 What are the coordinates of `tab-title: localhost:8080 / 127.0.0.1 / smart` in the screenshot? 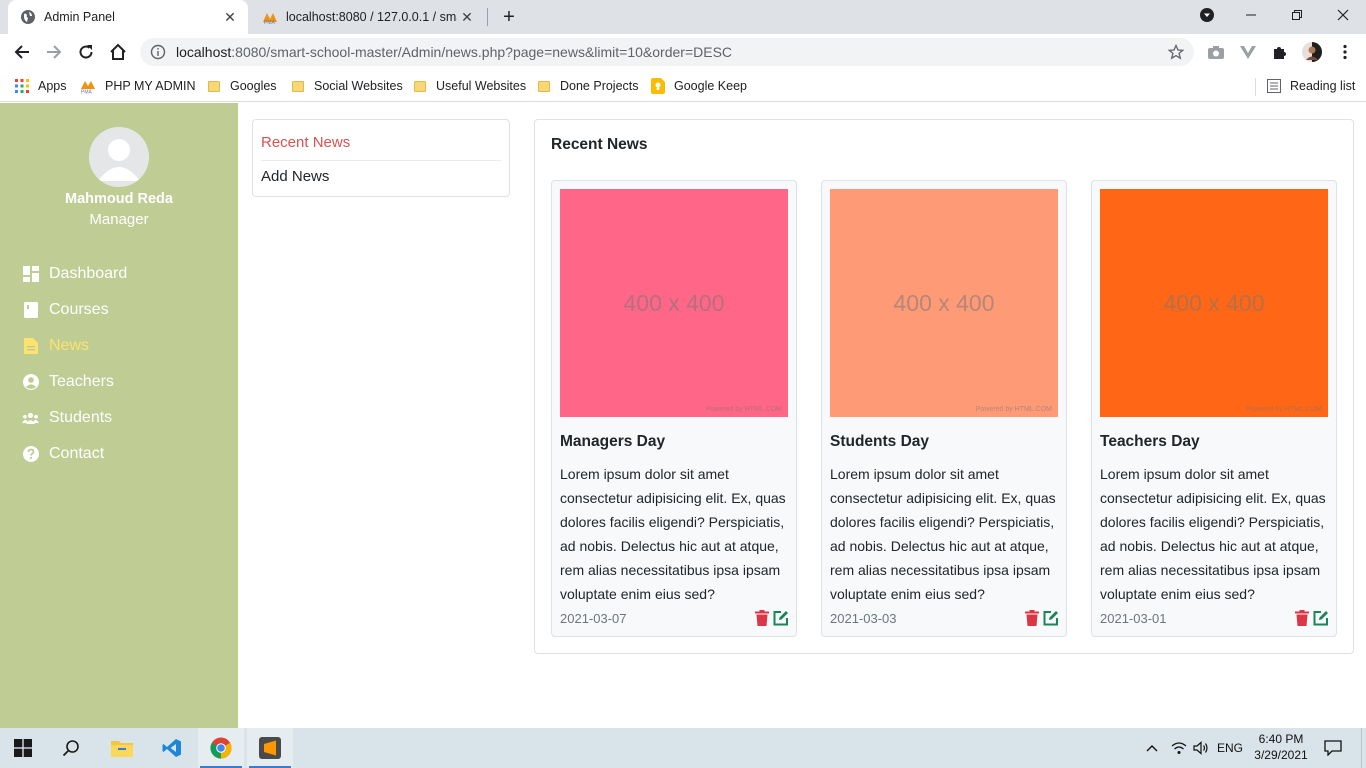 It's located at (371, 17).